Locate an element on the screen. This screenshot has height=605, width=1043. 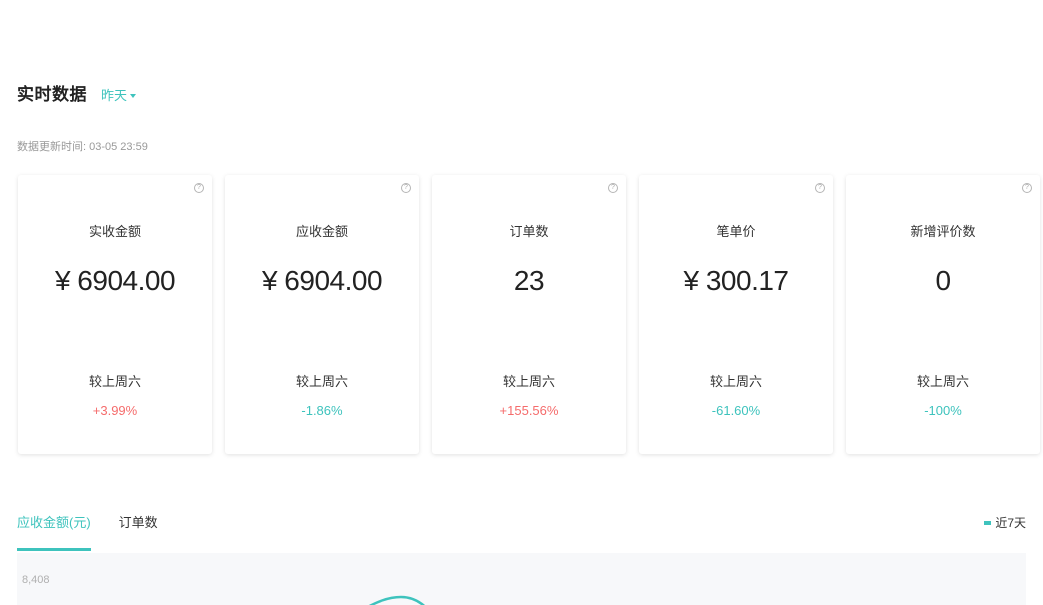
tab-receivable-amount: 应收金额(元) is located at coordinates (54, 531).